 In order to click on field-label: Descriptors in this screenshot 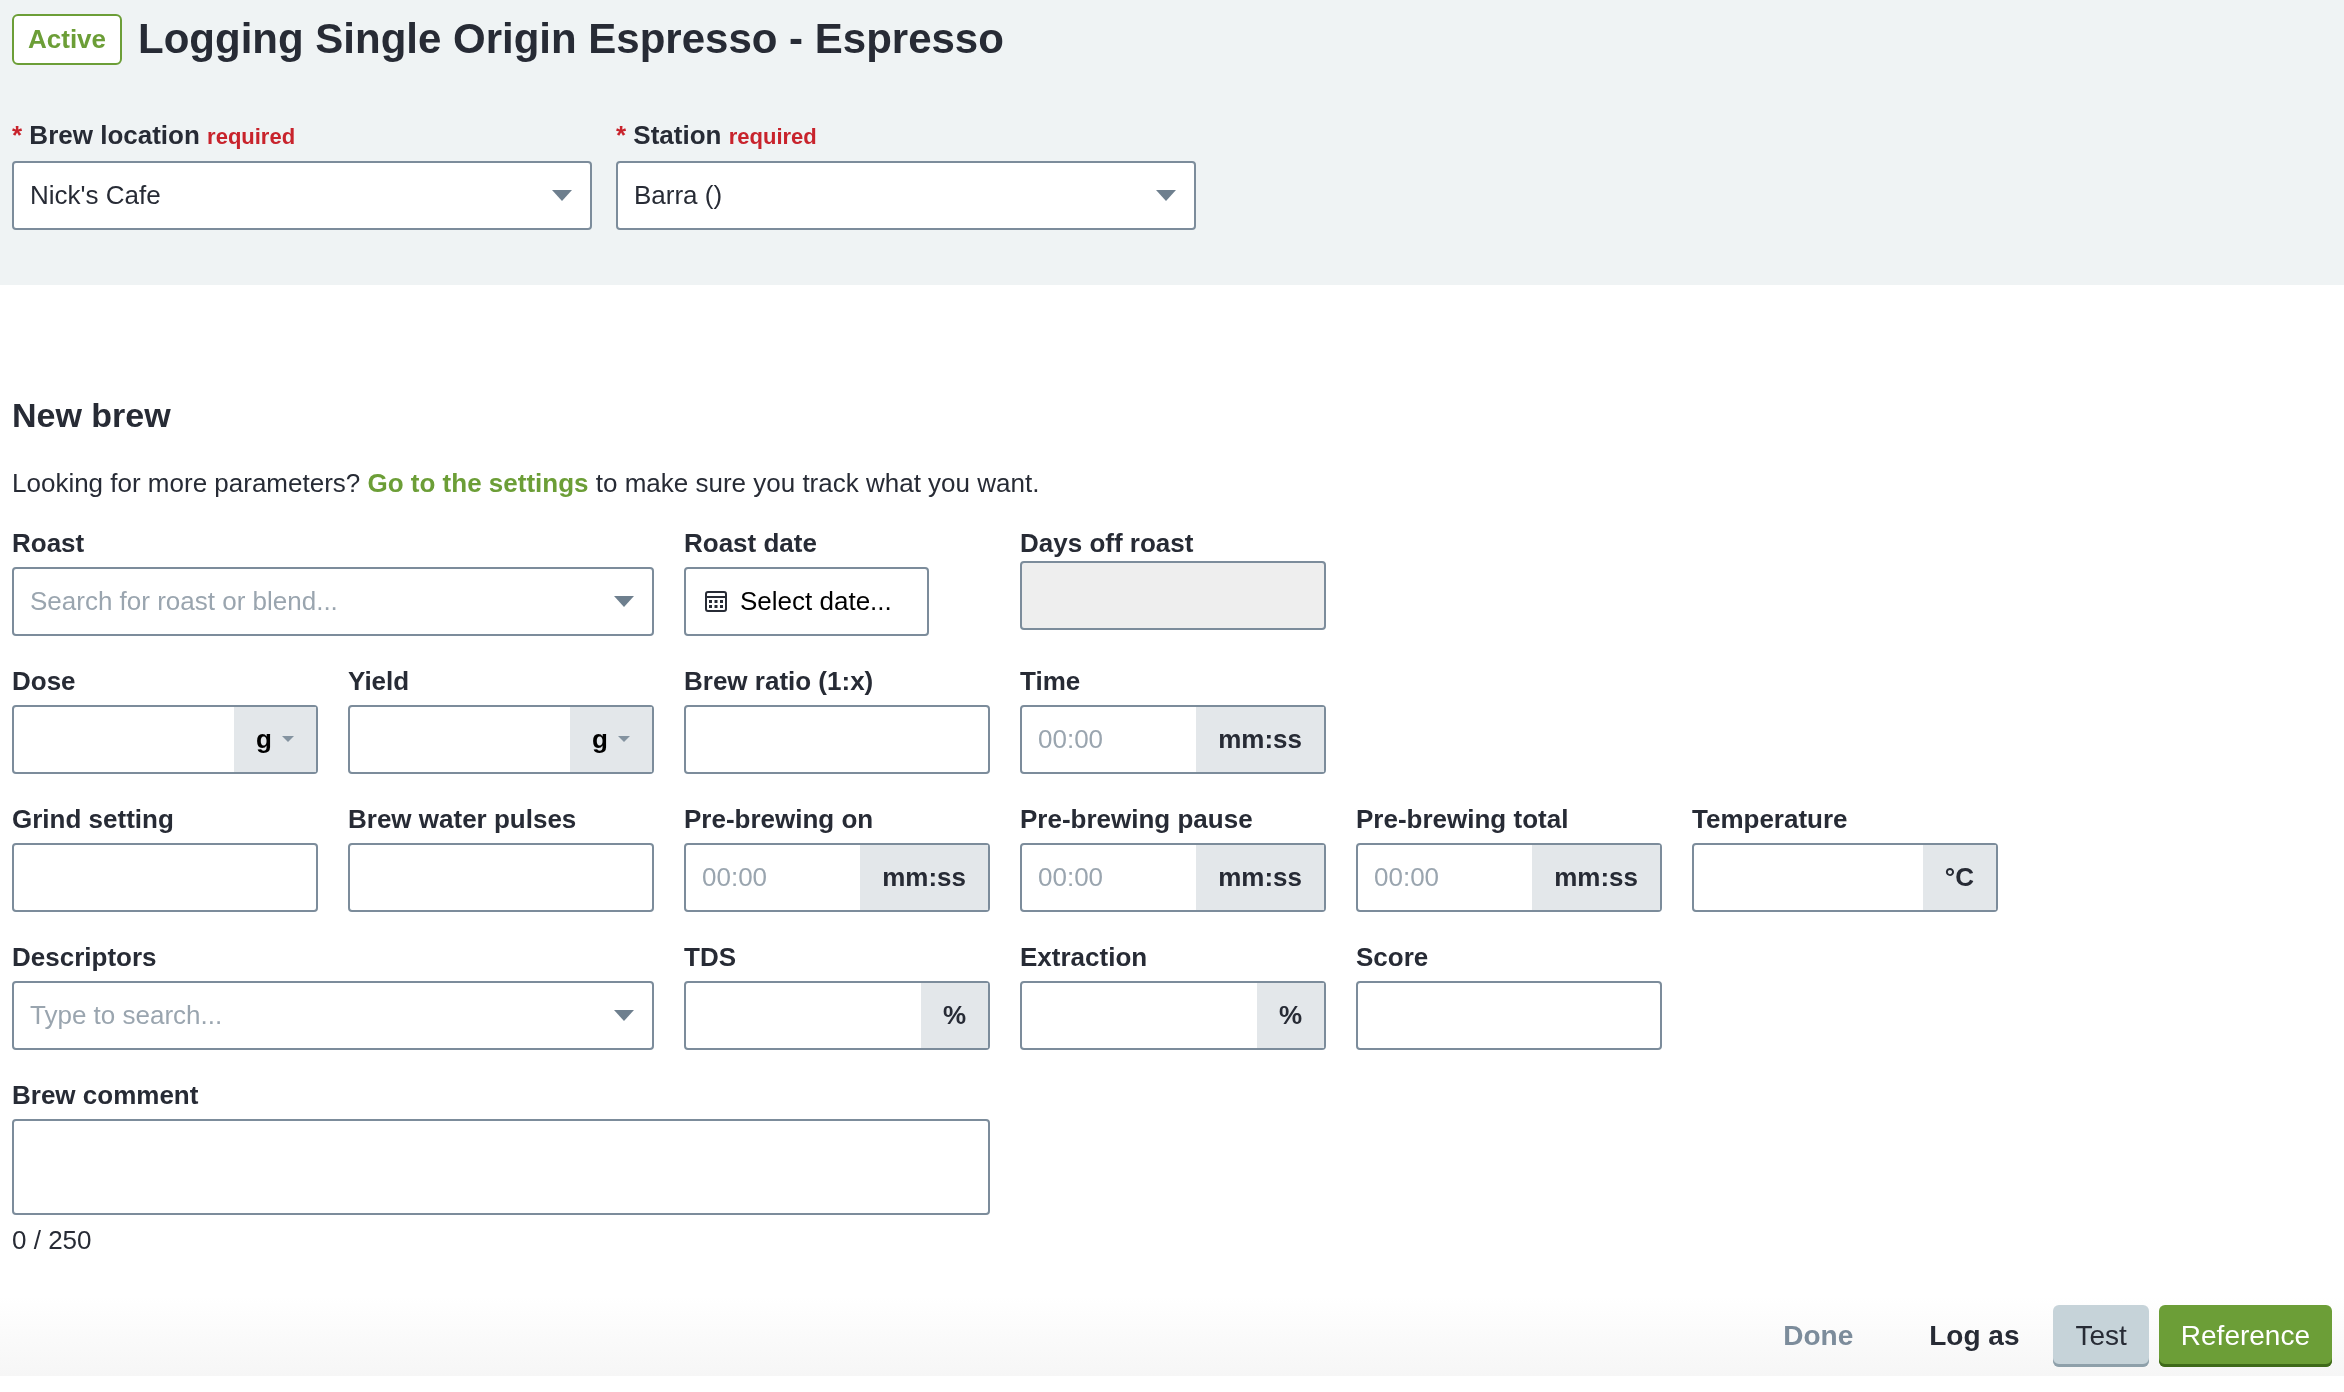, I will do `click(85, 957)`.